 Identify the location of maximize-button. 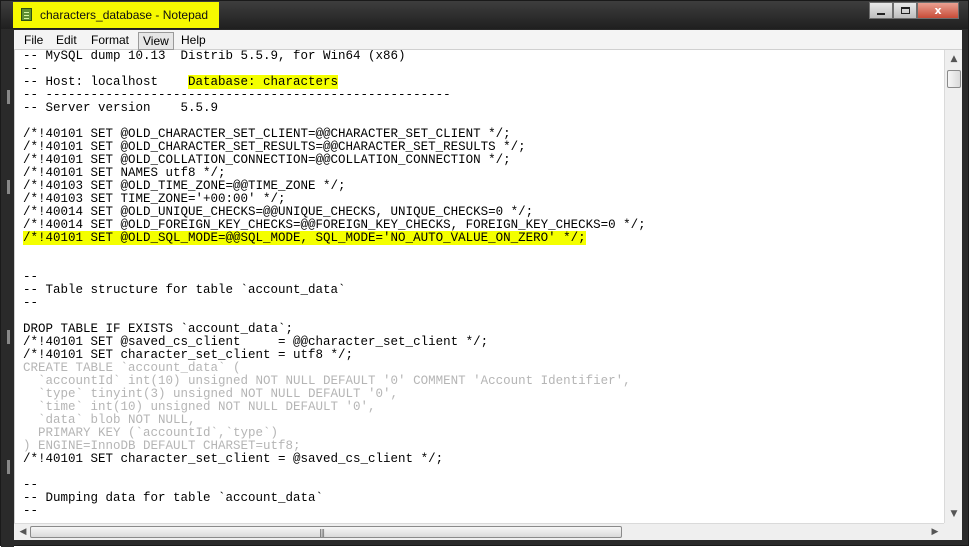
(905, 10).